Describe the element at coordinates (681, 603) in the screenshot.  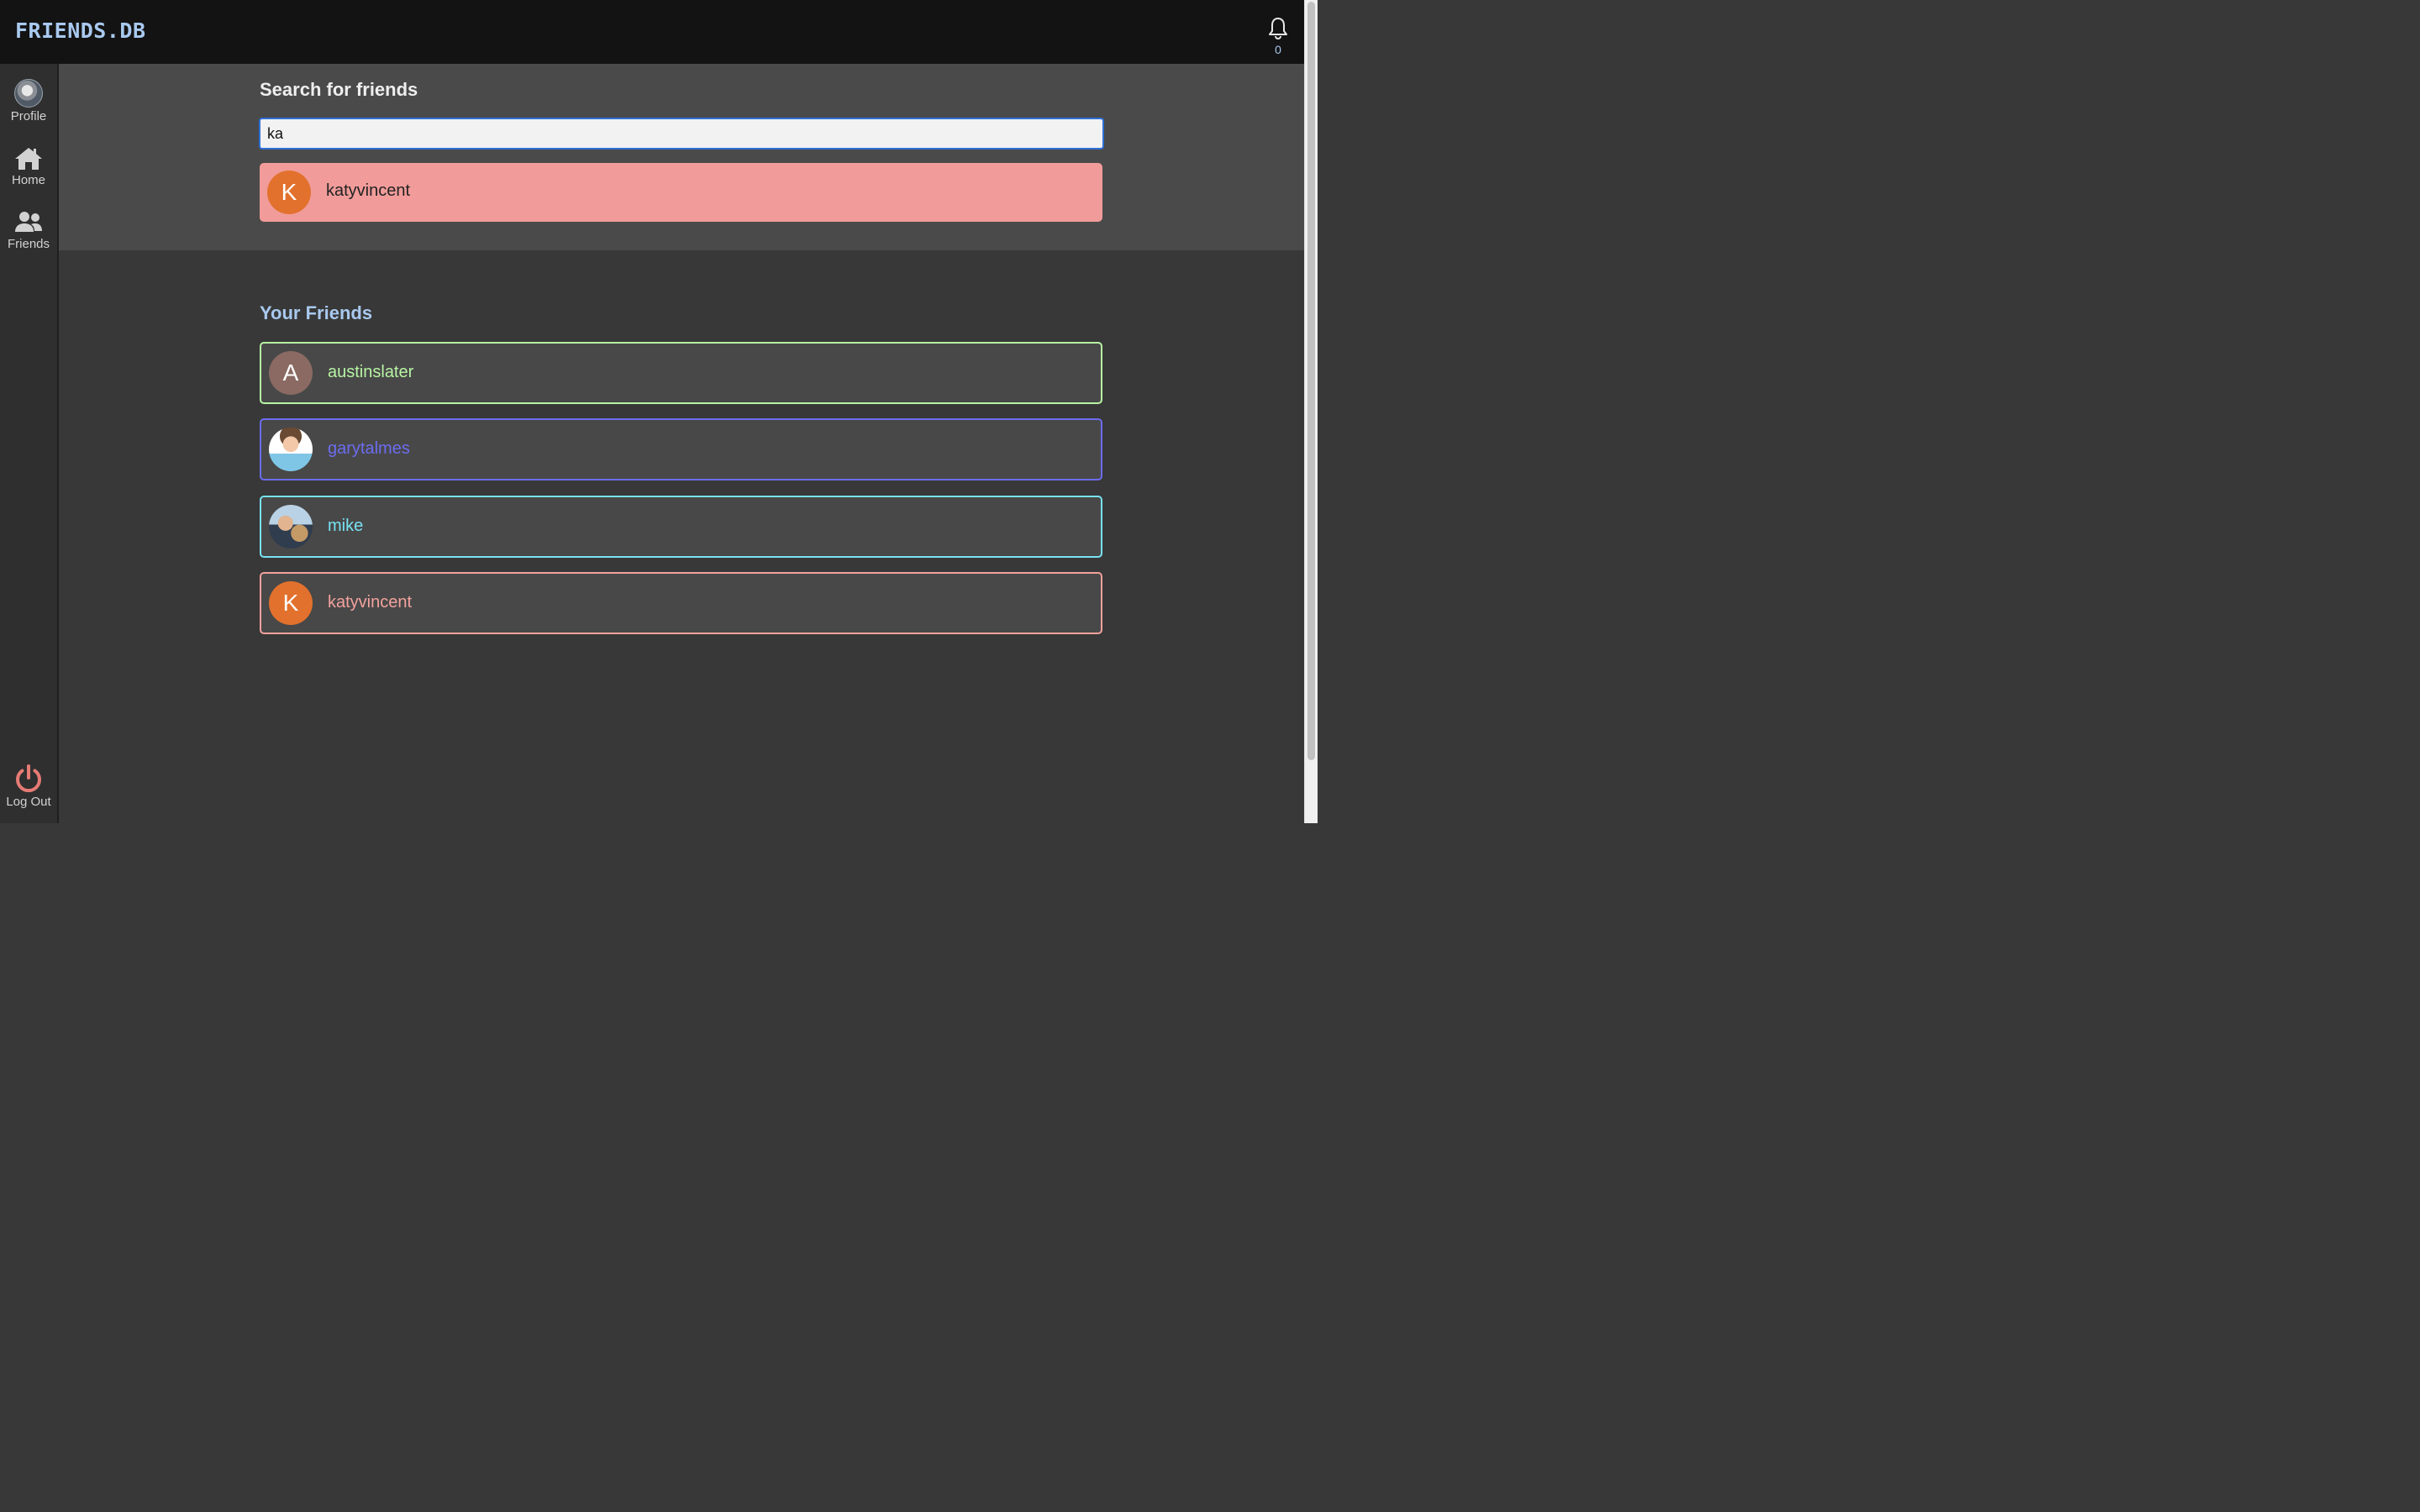
I see `friend-card: K katyvincent` at that location.